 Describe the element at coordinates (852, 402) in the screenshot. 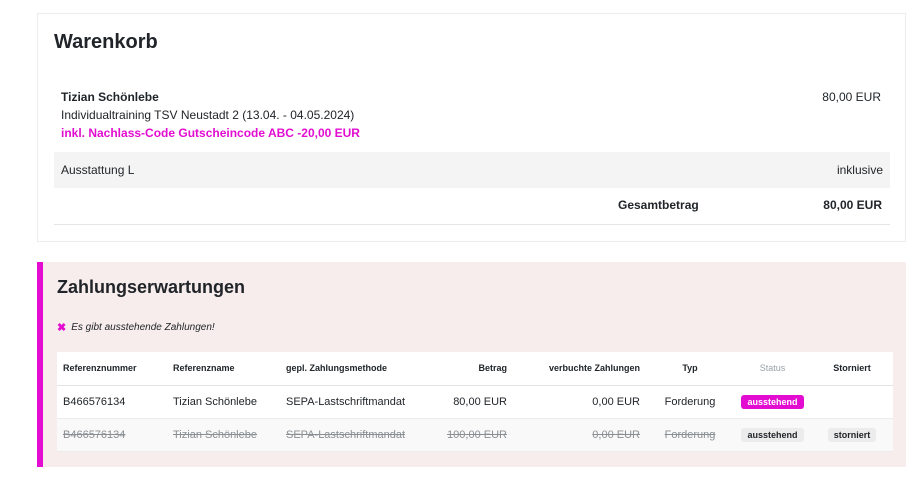

I see `cell-cancelled` at that location.